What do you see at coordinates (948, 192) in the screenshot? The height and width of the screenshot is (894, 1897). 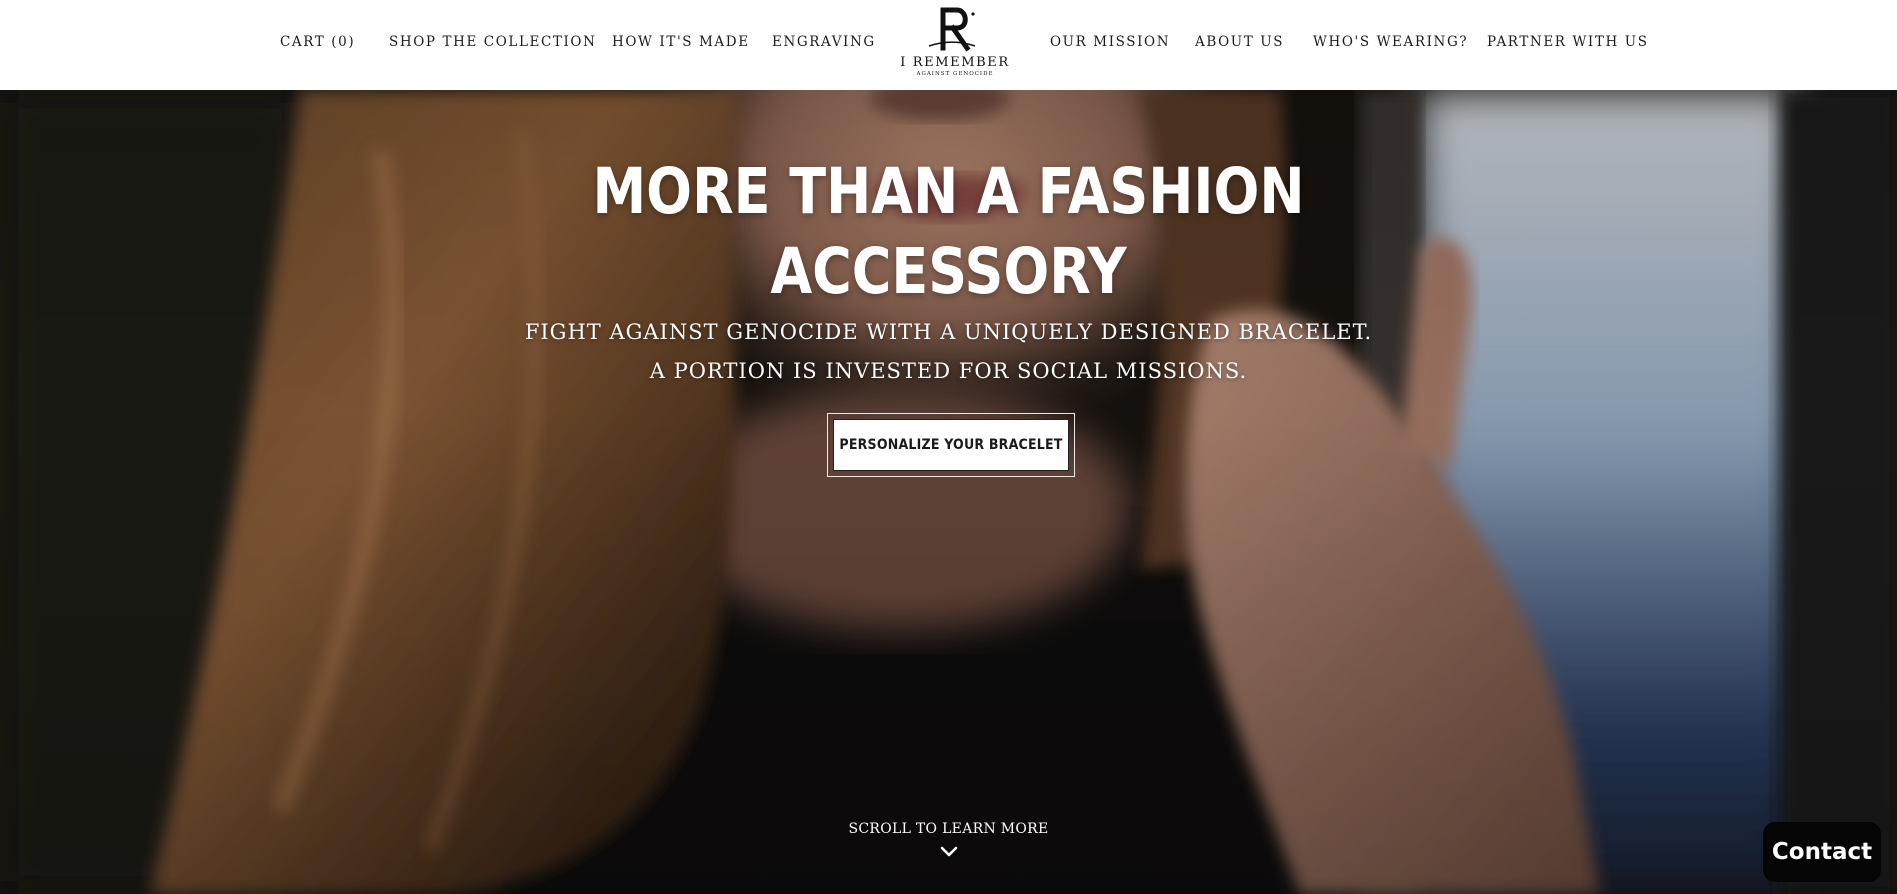 I see `hero-title-line-1: MORE THAN A FASHION` at bounding box center [948, 192].